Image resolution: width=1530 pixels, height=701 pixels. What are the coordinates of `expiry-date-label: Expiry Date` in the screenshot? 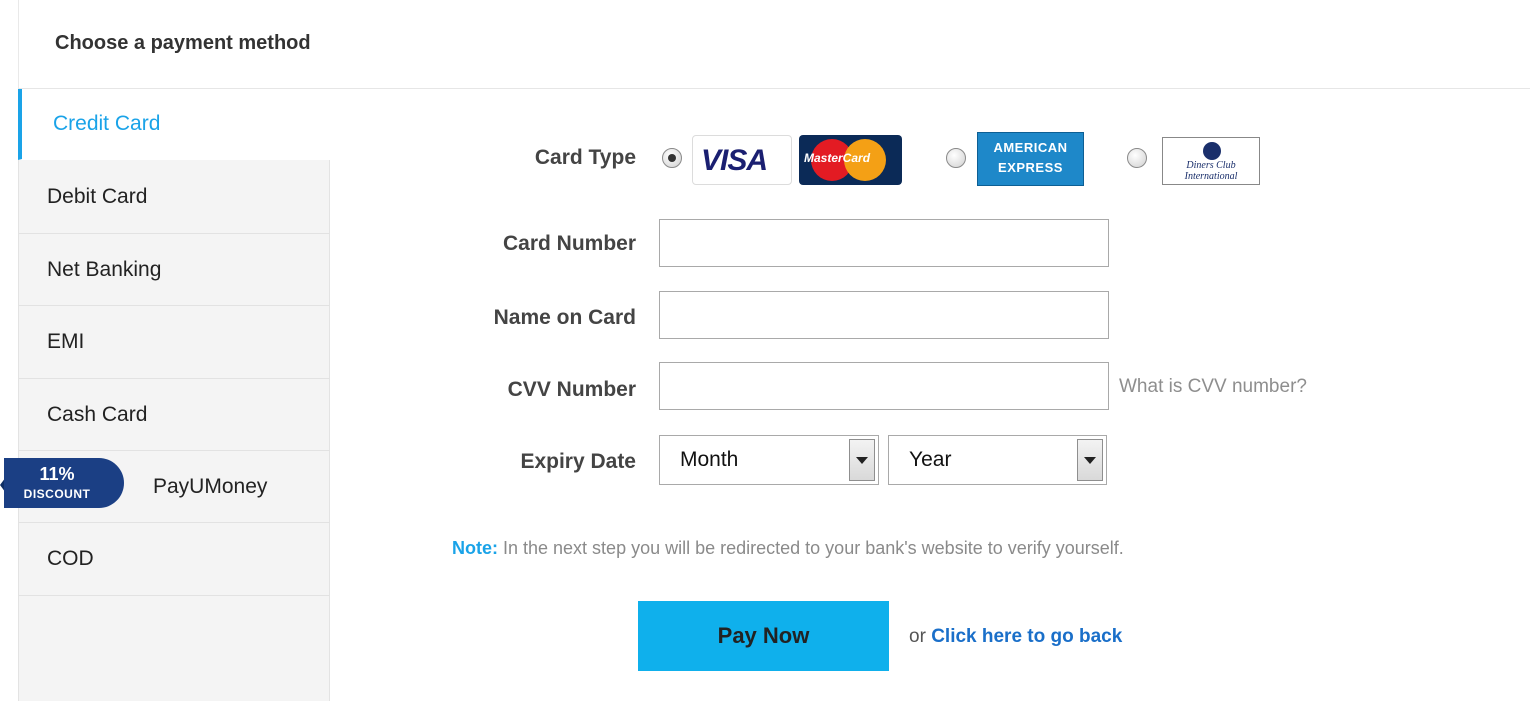 It's located at (578, 461).